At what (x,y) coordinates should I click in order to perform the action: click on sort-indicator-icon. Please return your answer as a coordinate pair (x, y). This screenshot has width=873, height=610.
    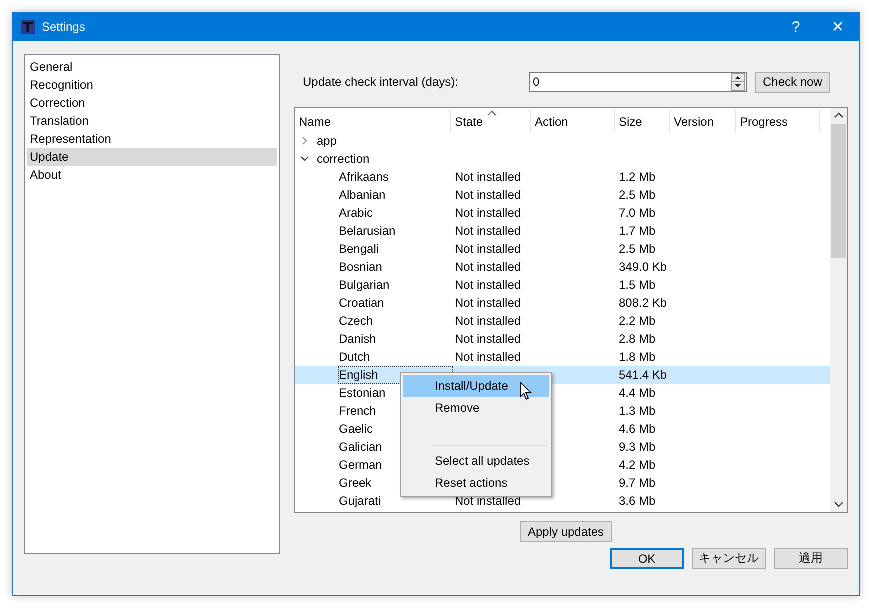
    Looking at the image, I should click on (492, 113).